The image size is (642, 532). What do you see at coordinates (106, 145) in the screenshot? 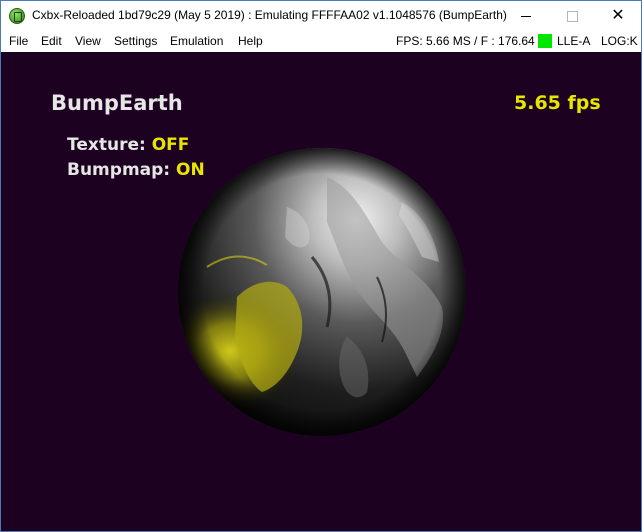
I see `texture-label: Texture:` at bounding box center [106, 145].